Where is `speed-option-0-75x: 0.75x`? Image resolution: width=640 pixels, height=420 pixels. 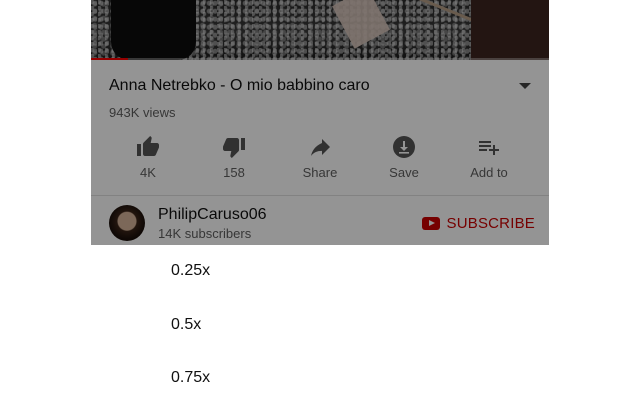
speed-option-0-75x: 0.75x is located at coordinates (190, 378).